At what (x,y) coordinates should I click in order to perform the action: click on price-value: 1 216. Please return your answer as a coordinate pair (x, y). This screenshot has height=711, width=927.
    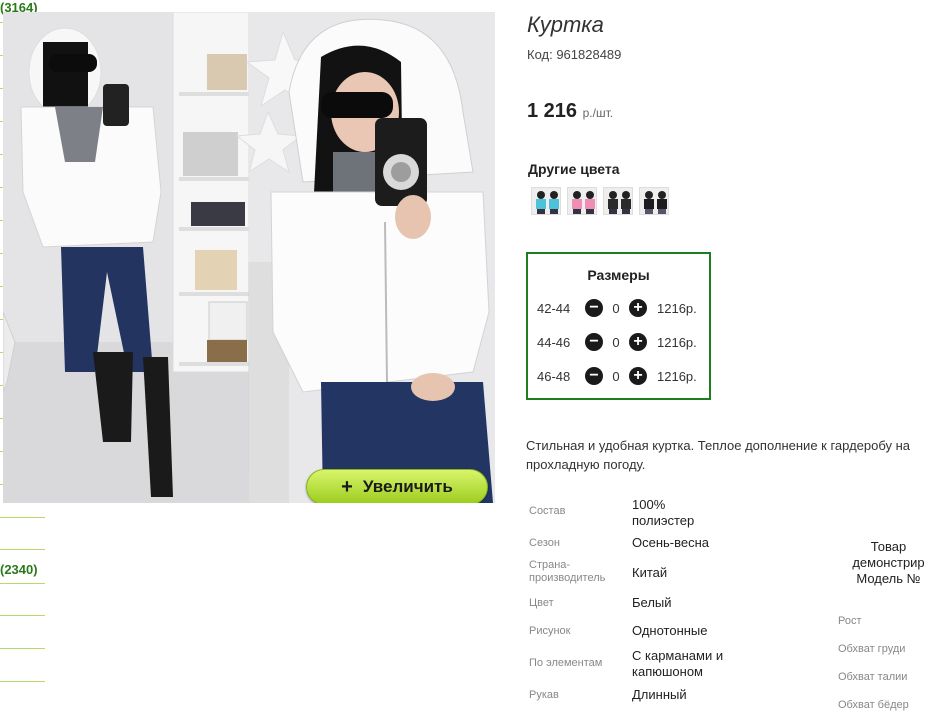
    Looking at the image, I should click on (552, 111).